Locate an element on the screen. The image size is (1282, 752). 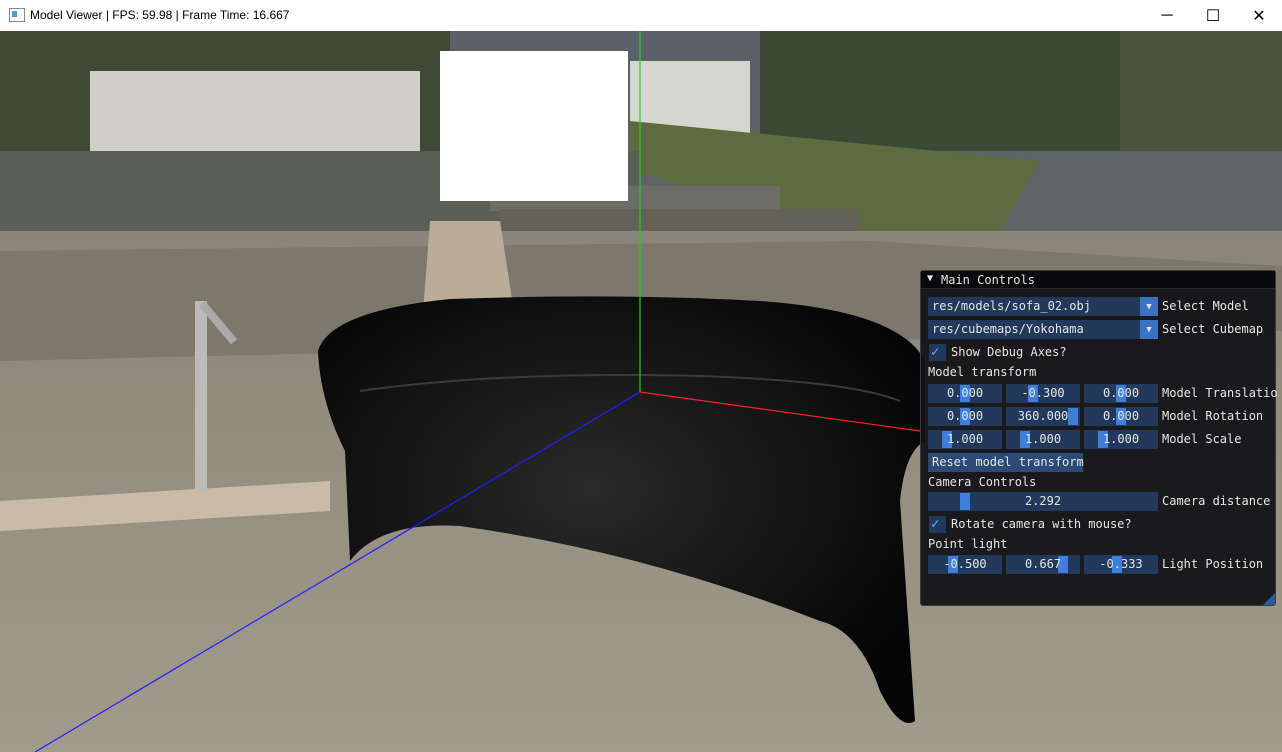
camera-distance-slider: 2.292 is located at coordinates (1043, 501).